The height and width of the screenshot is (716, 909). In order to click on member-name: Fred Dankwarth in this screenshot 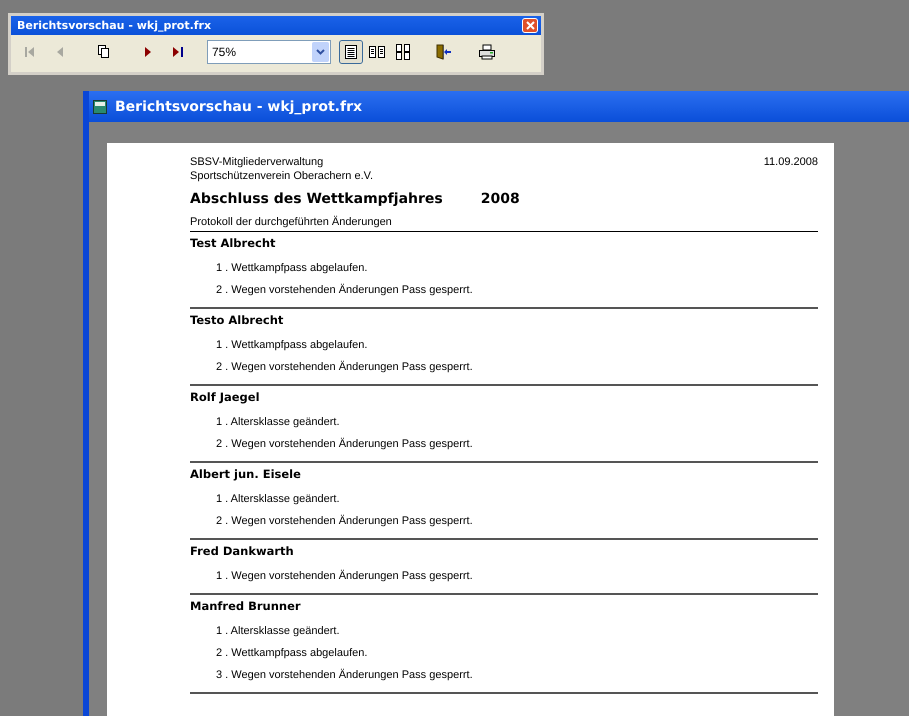, I will do `click(242, 551)`.